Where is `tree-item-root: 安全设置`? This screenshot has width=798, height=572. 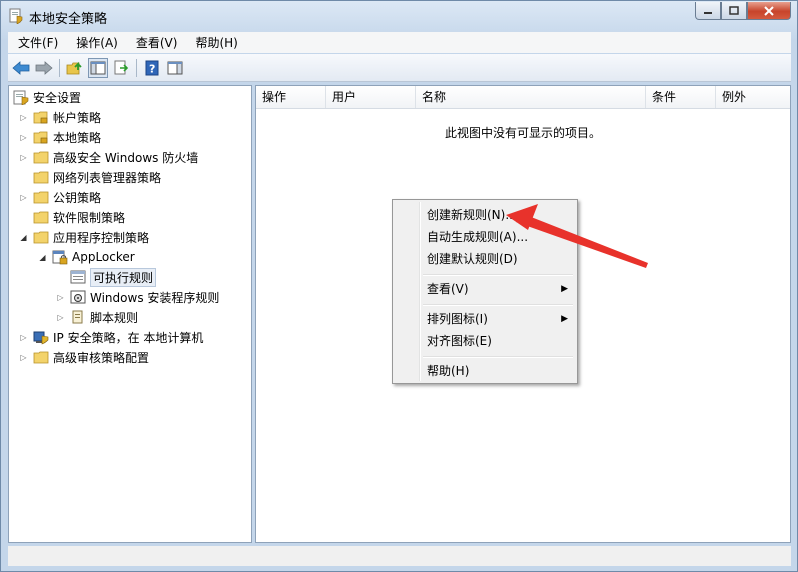 tree-item-root: 安全设置 is located at coordinates (47, 97).